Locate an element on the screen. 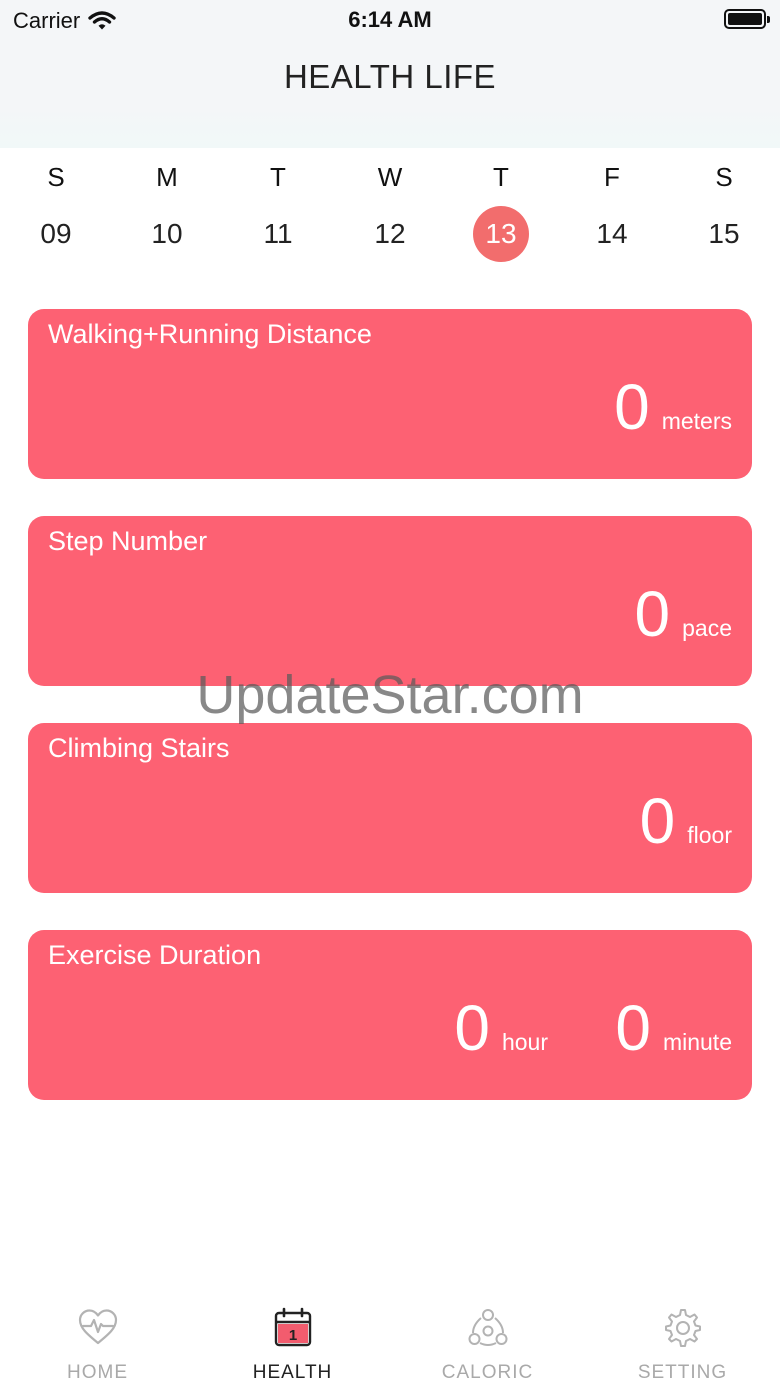  date-number: 09 is located at coordinates (56, 233).